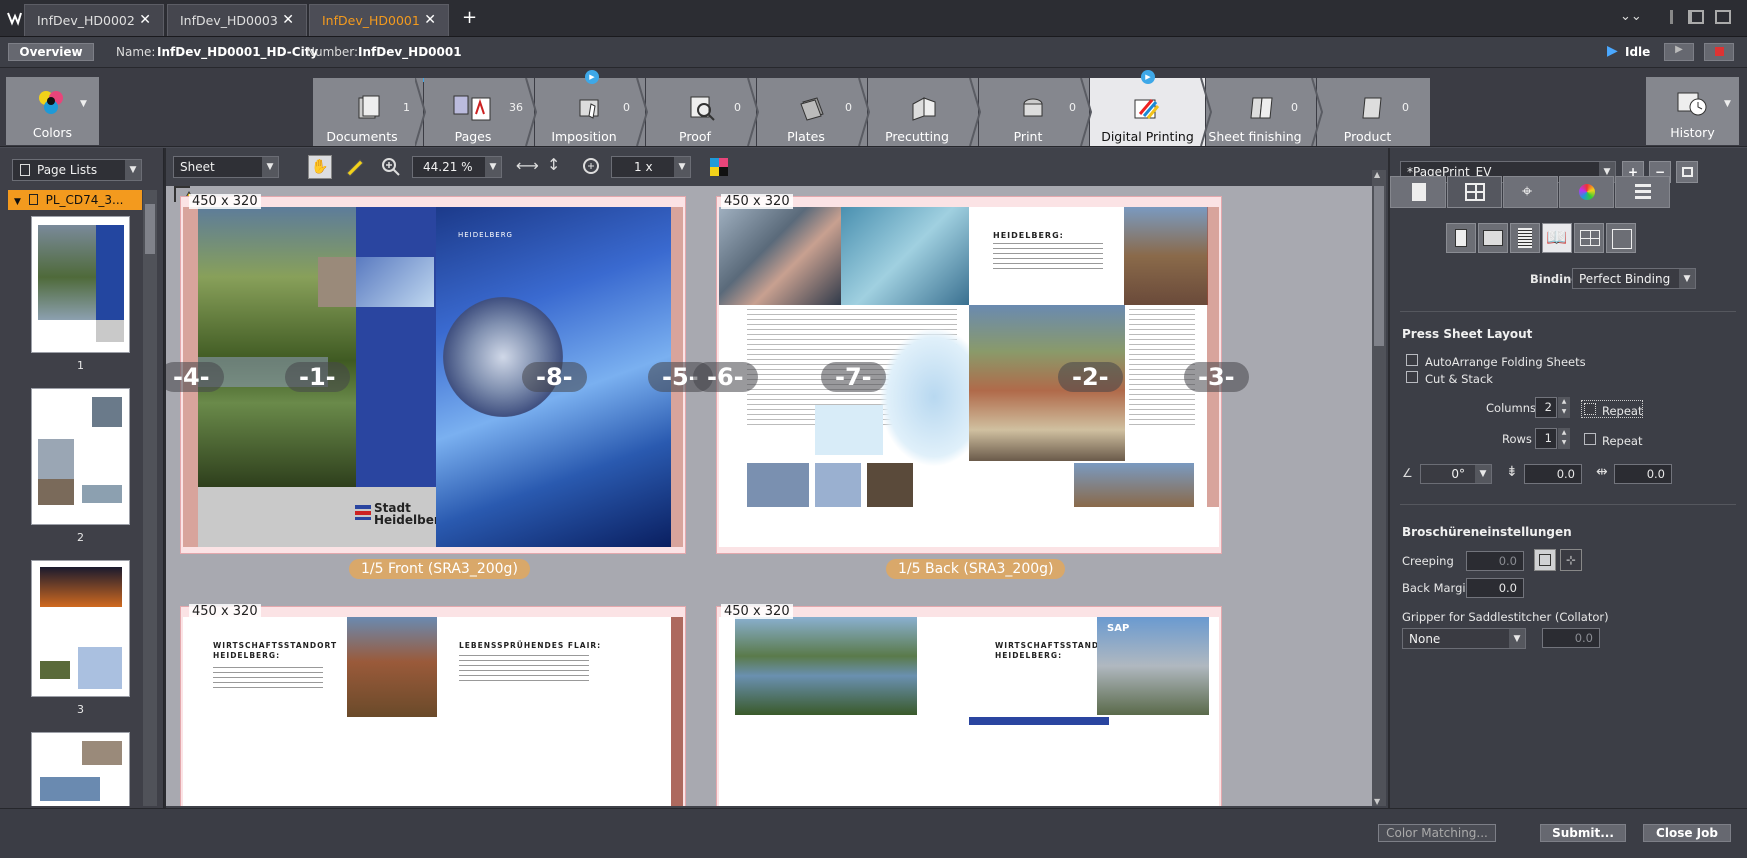 The image size is (1747, 858). Describe the element at coordinates (1530, 192) in the screenshot. I see `tab-marks: ⌖` at that location.